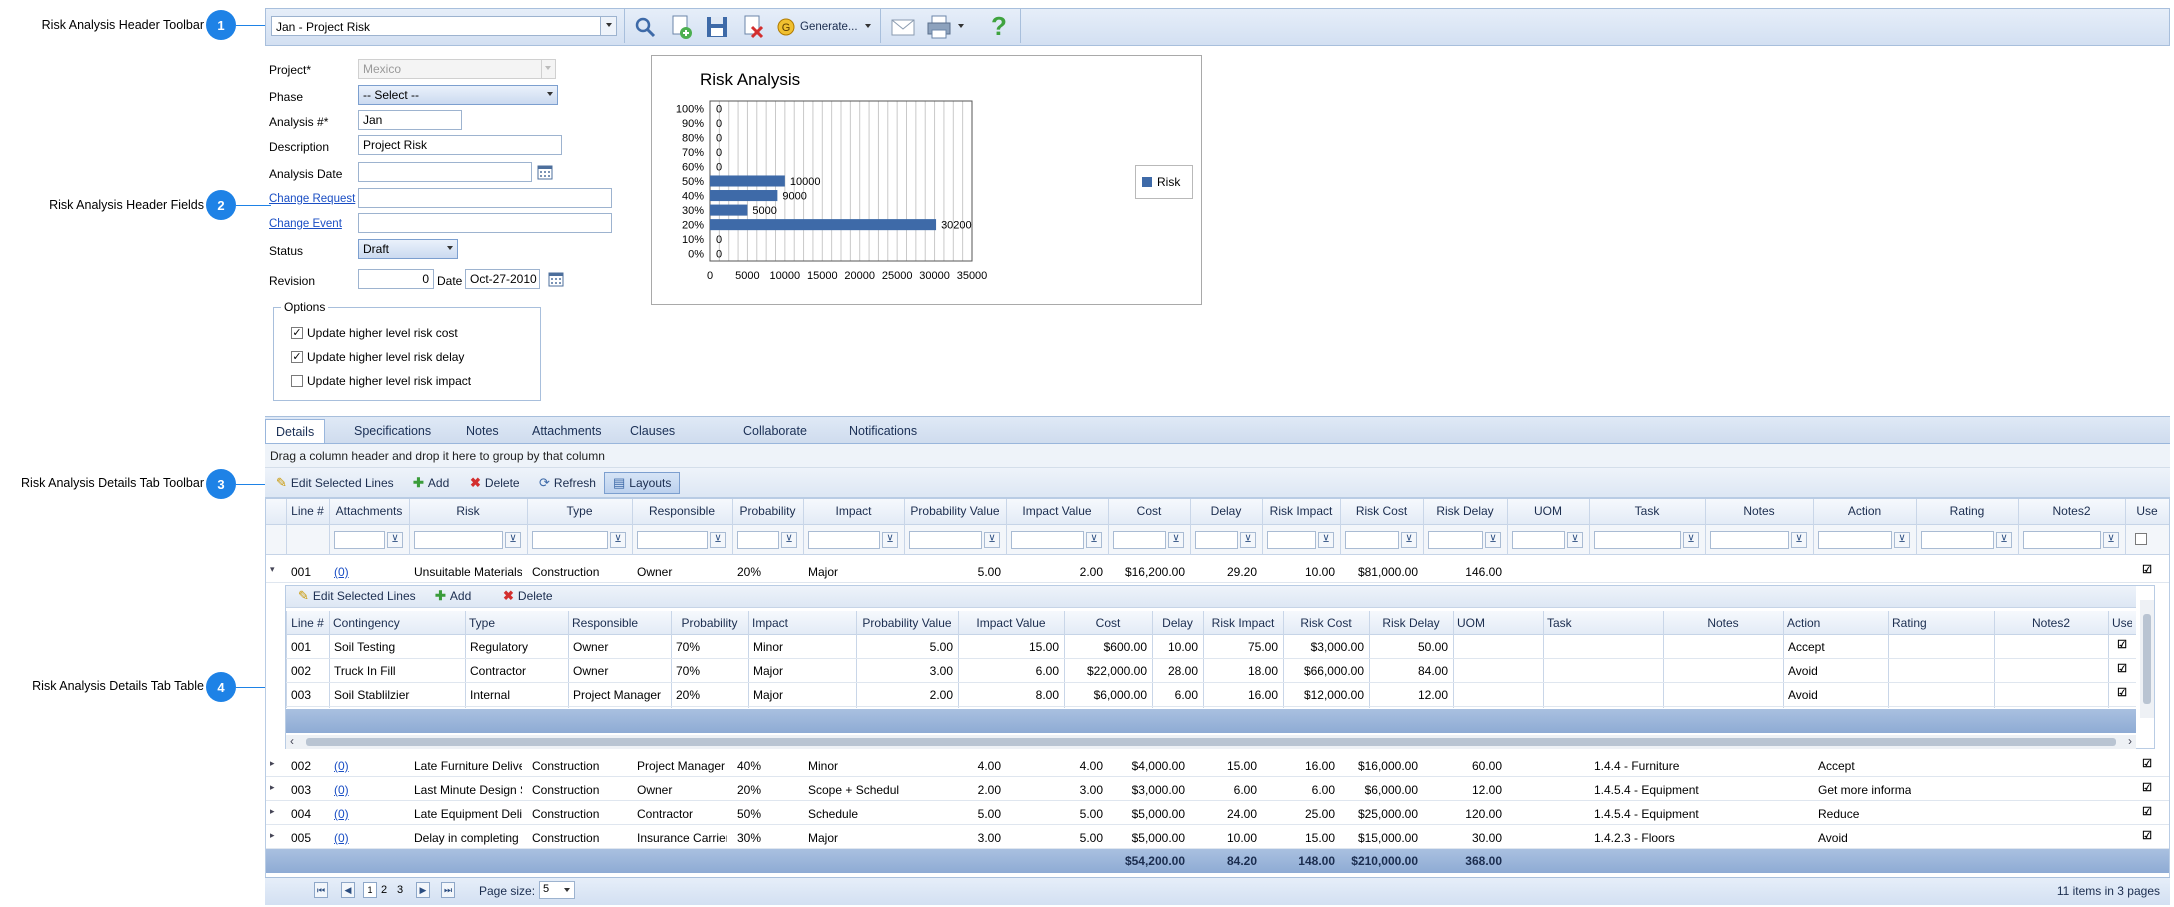  I want to click on scrollbar-thumb, so click(2147, 659).